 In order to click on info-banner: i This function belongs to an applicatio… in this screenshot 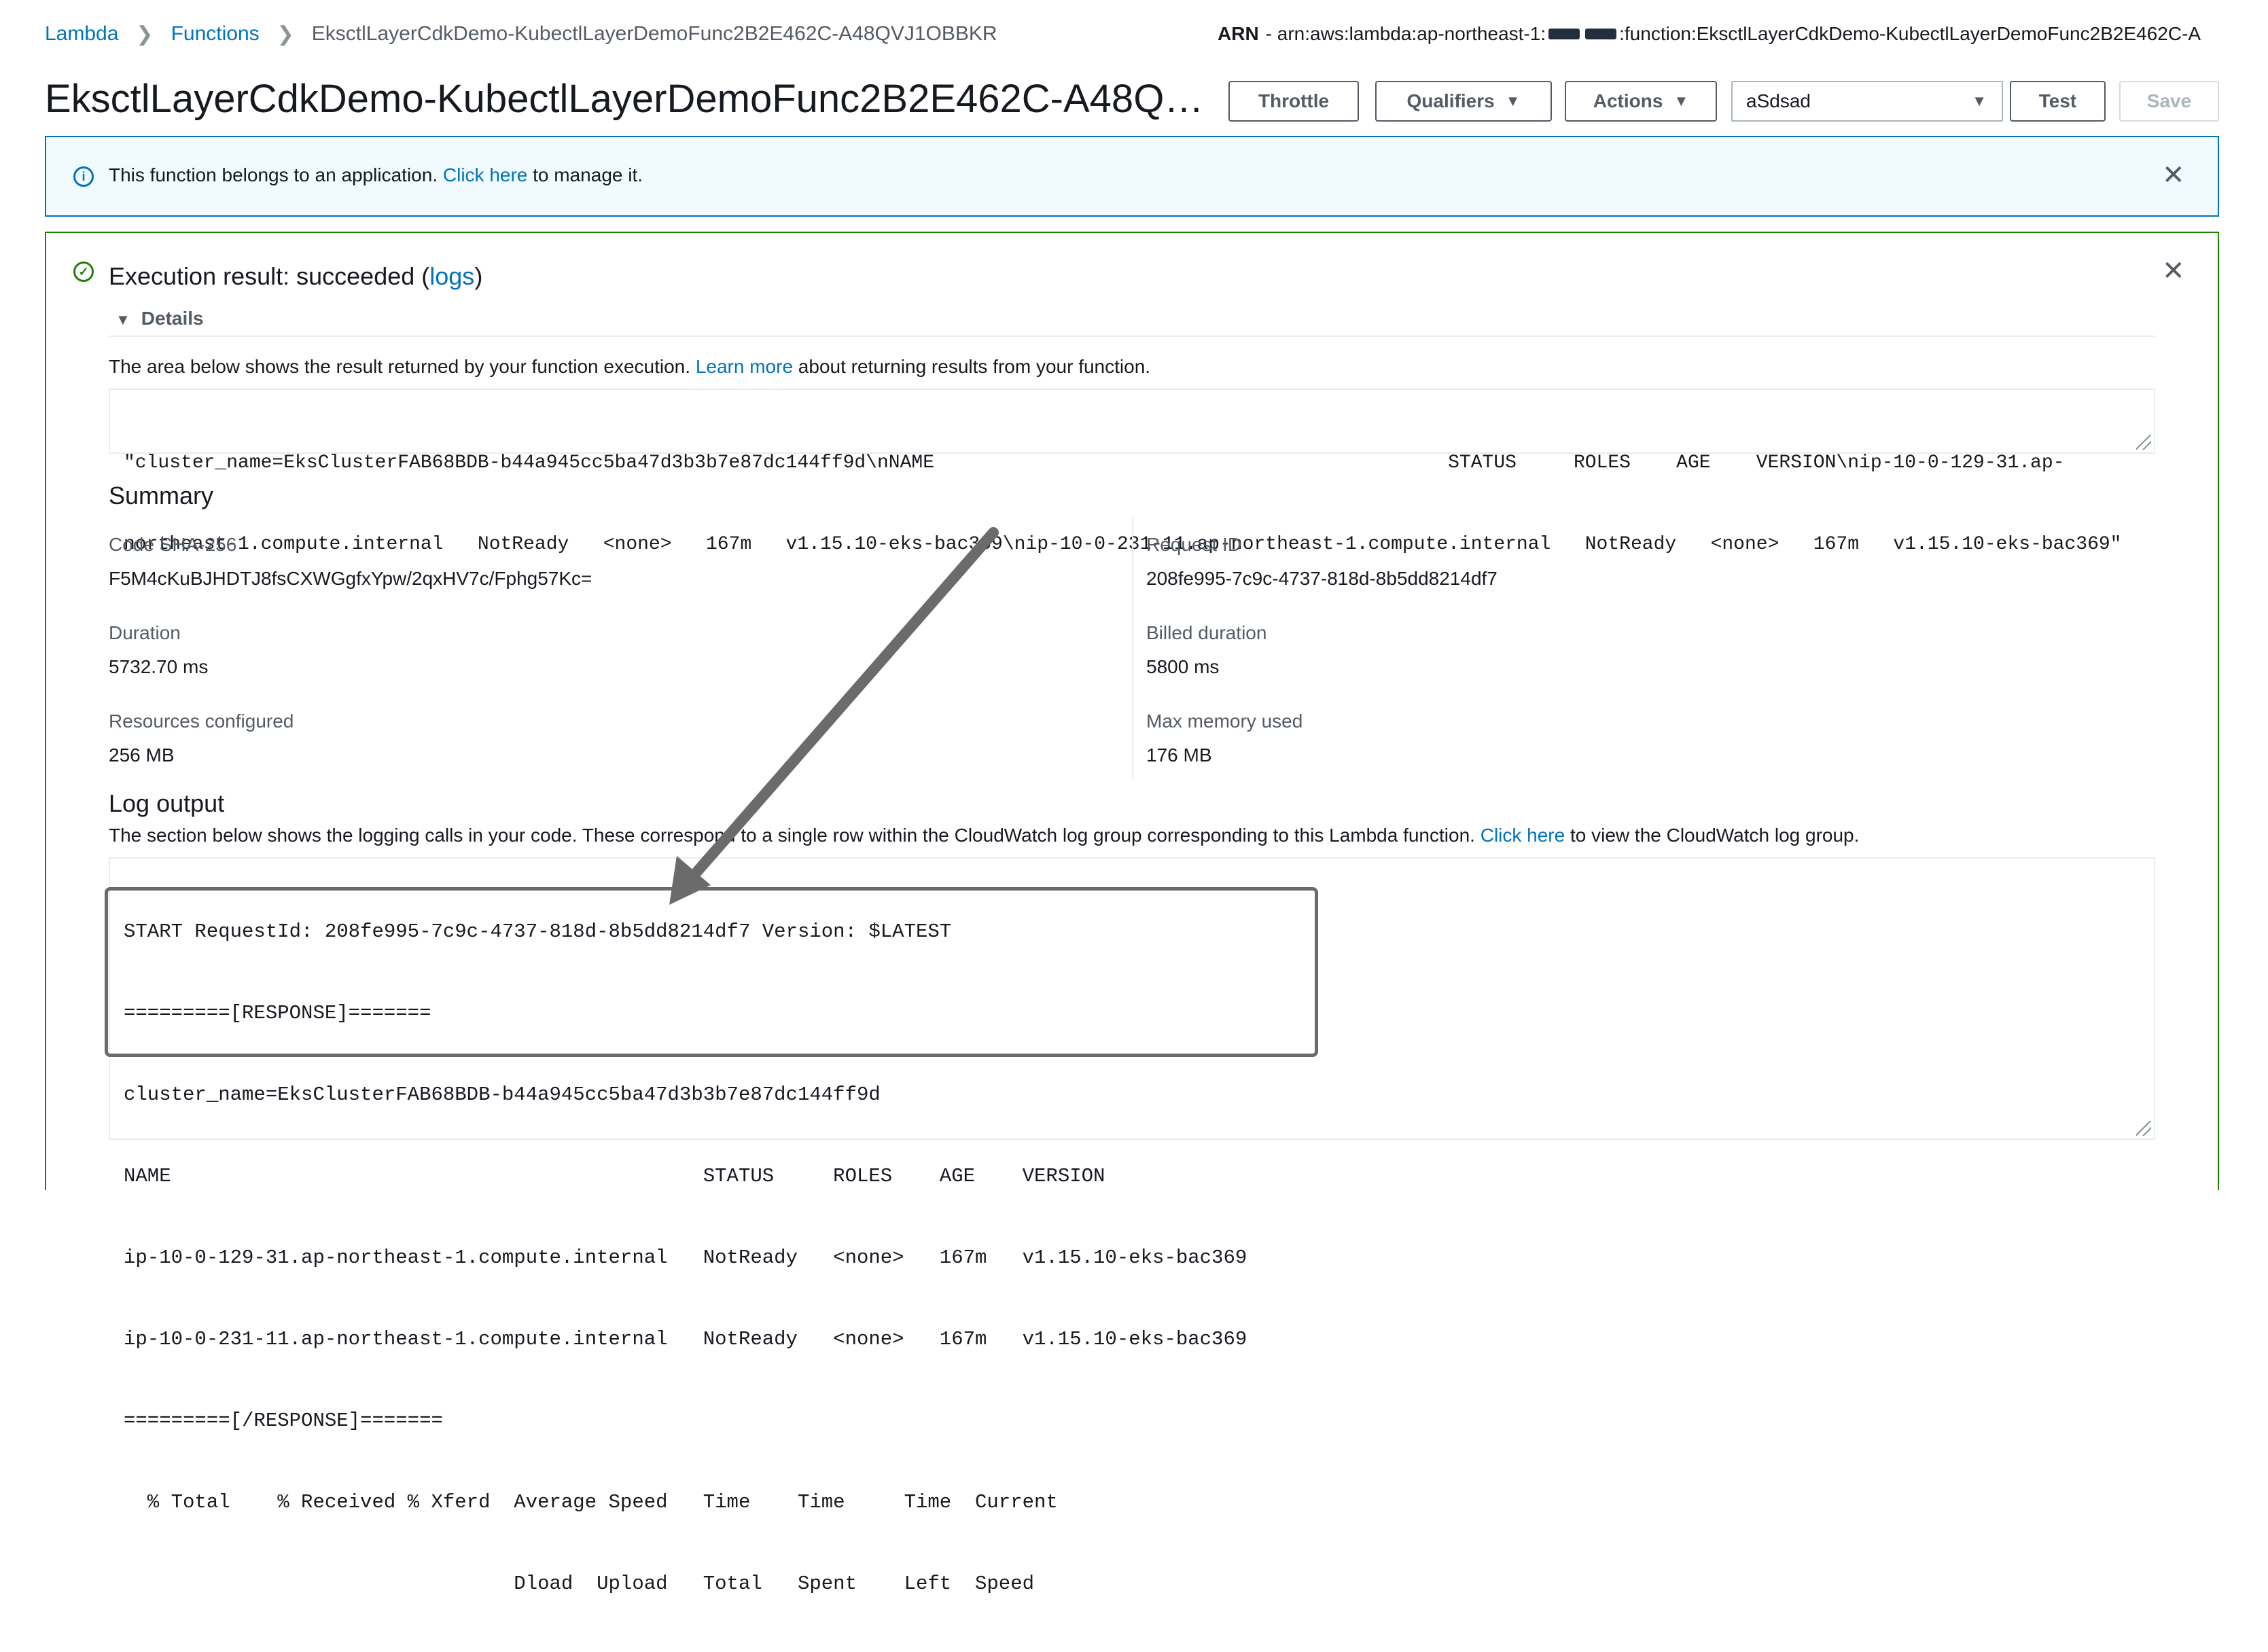, I will do `click(1132, 176)`.